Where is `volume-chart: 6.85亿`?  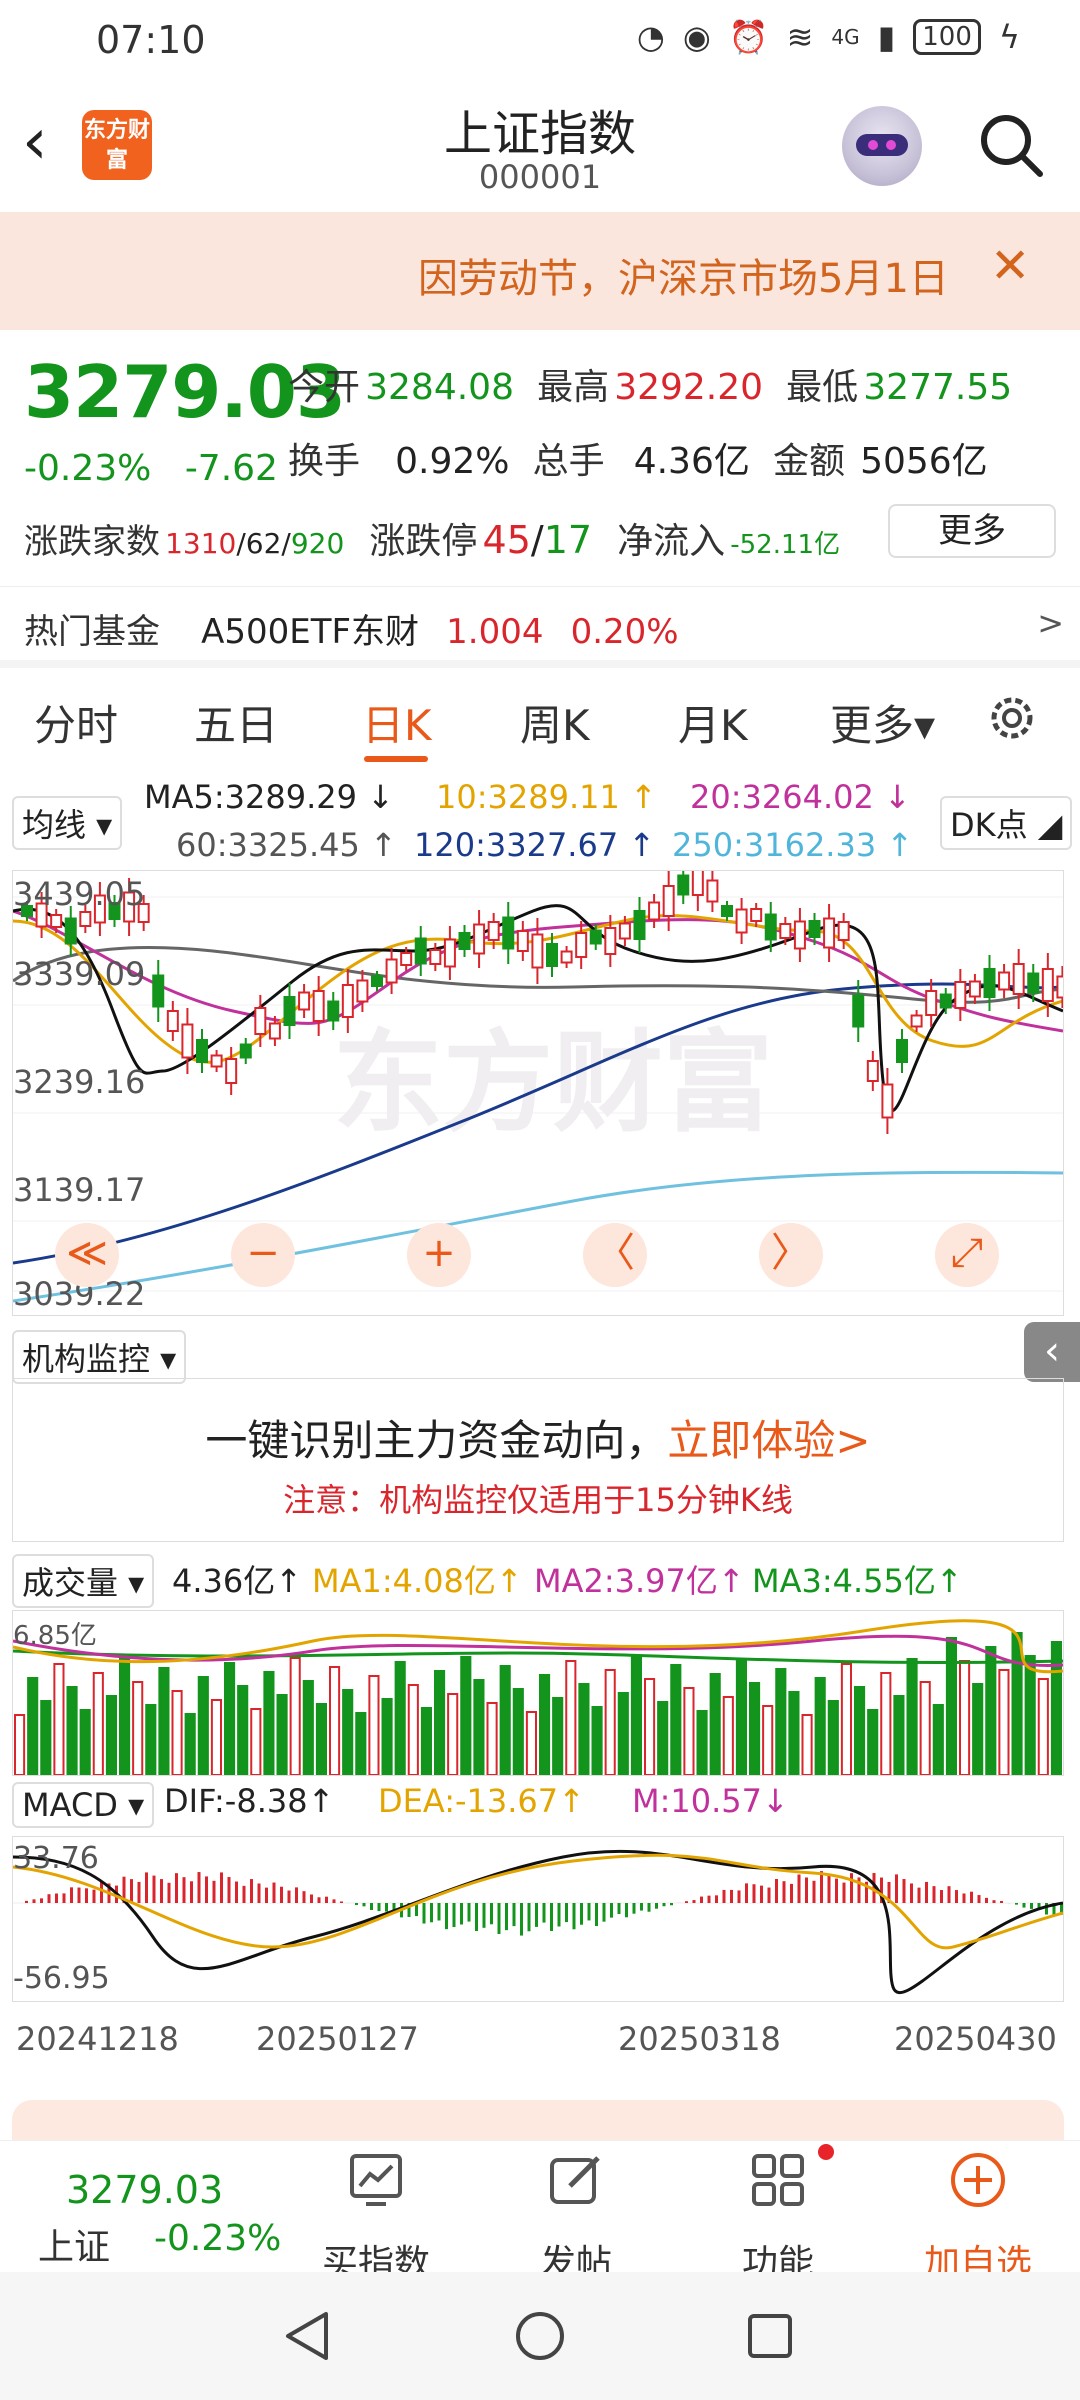 volume-chart: 6.85亿 is located at coordinates (538, 1693).